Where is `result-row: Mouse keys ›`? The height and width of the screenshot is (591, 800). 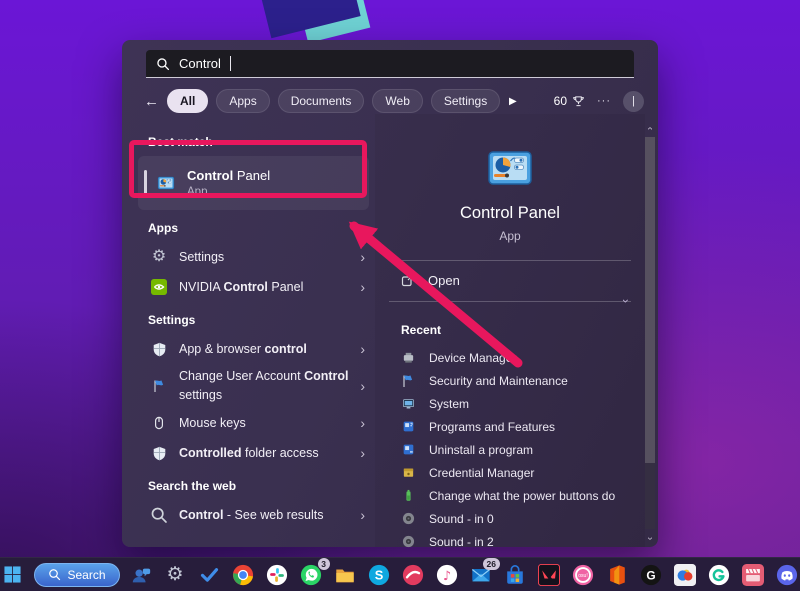
result-row: Mouse keys › is located at coordinates (259, 423).